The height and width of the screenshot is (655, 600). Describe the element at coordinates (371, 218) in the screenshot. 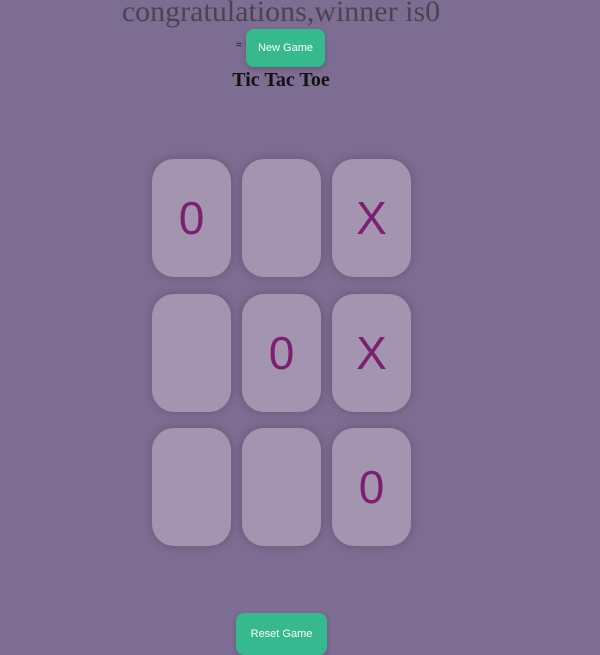

I see `board-cell-3: X` at that location.